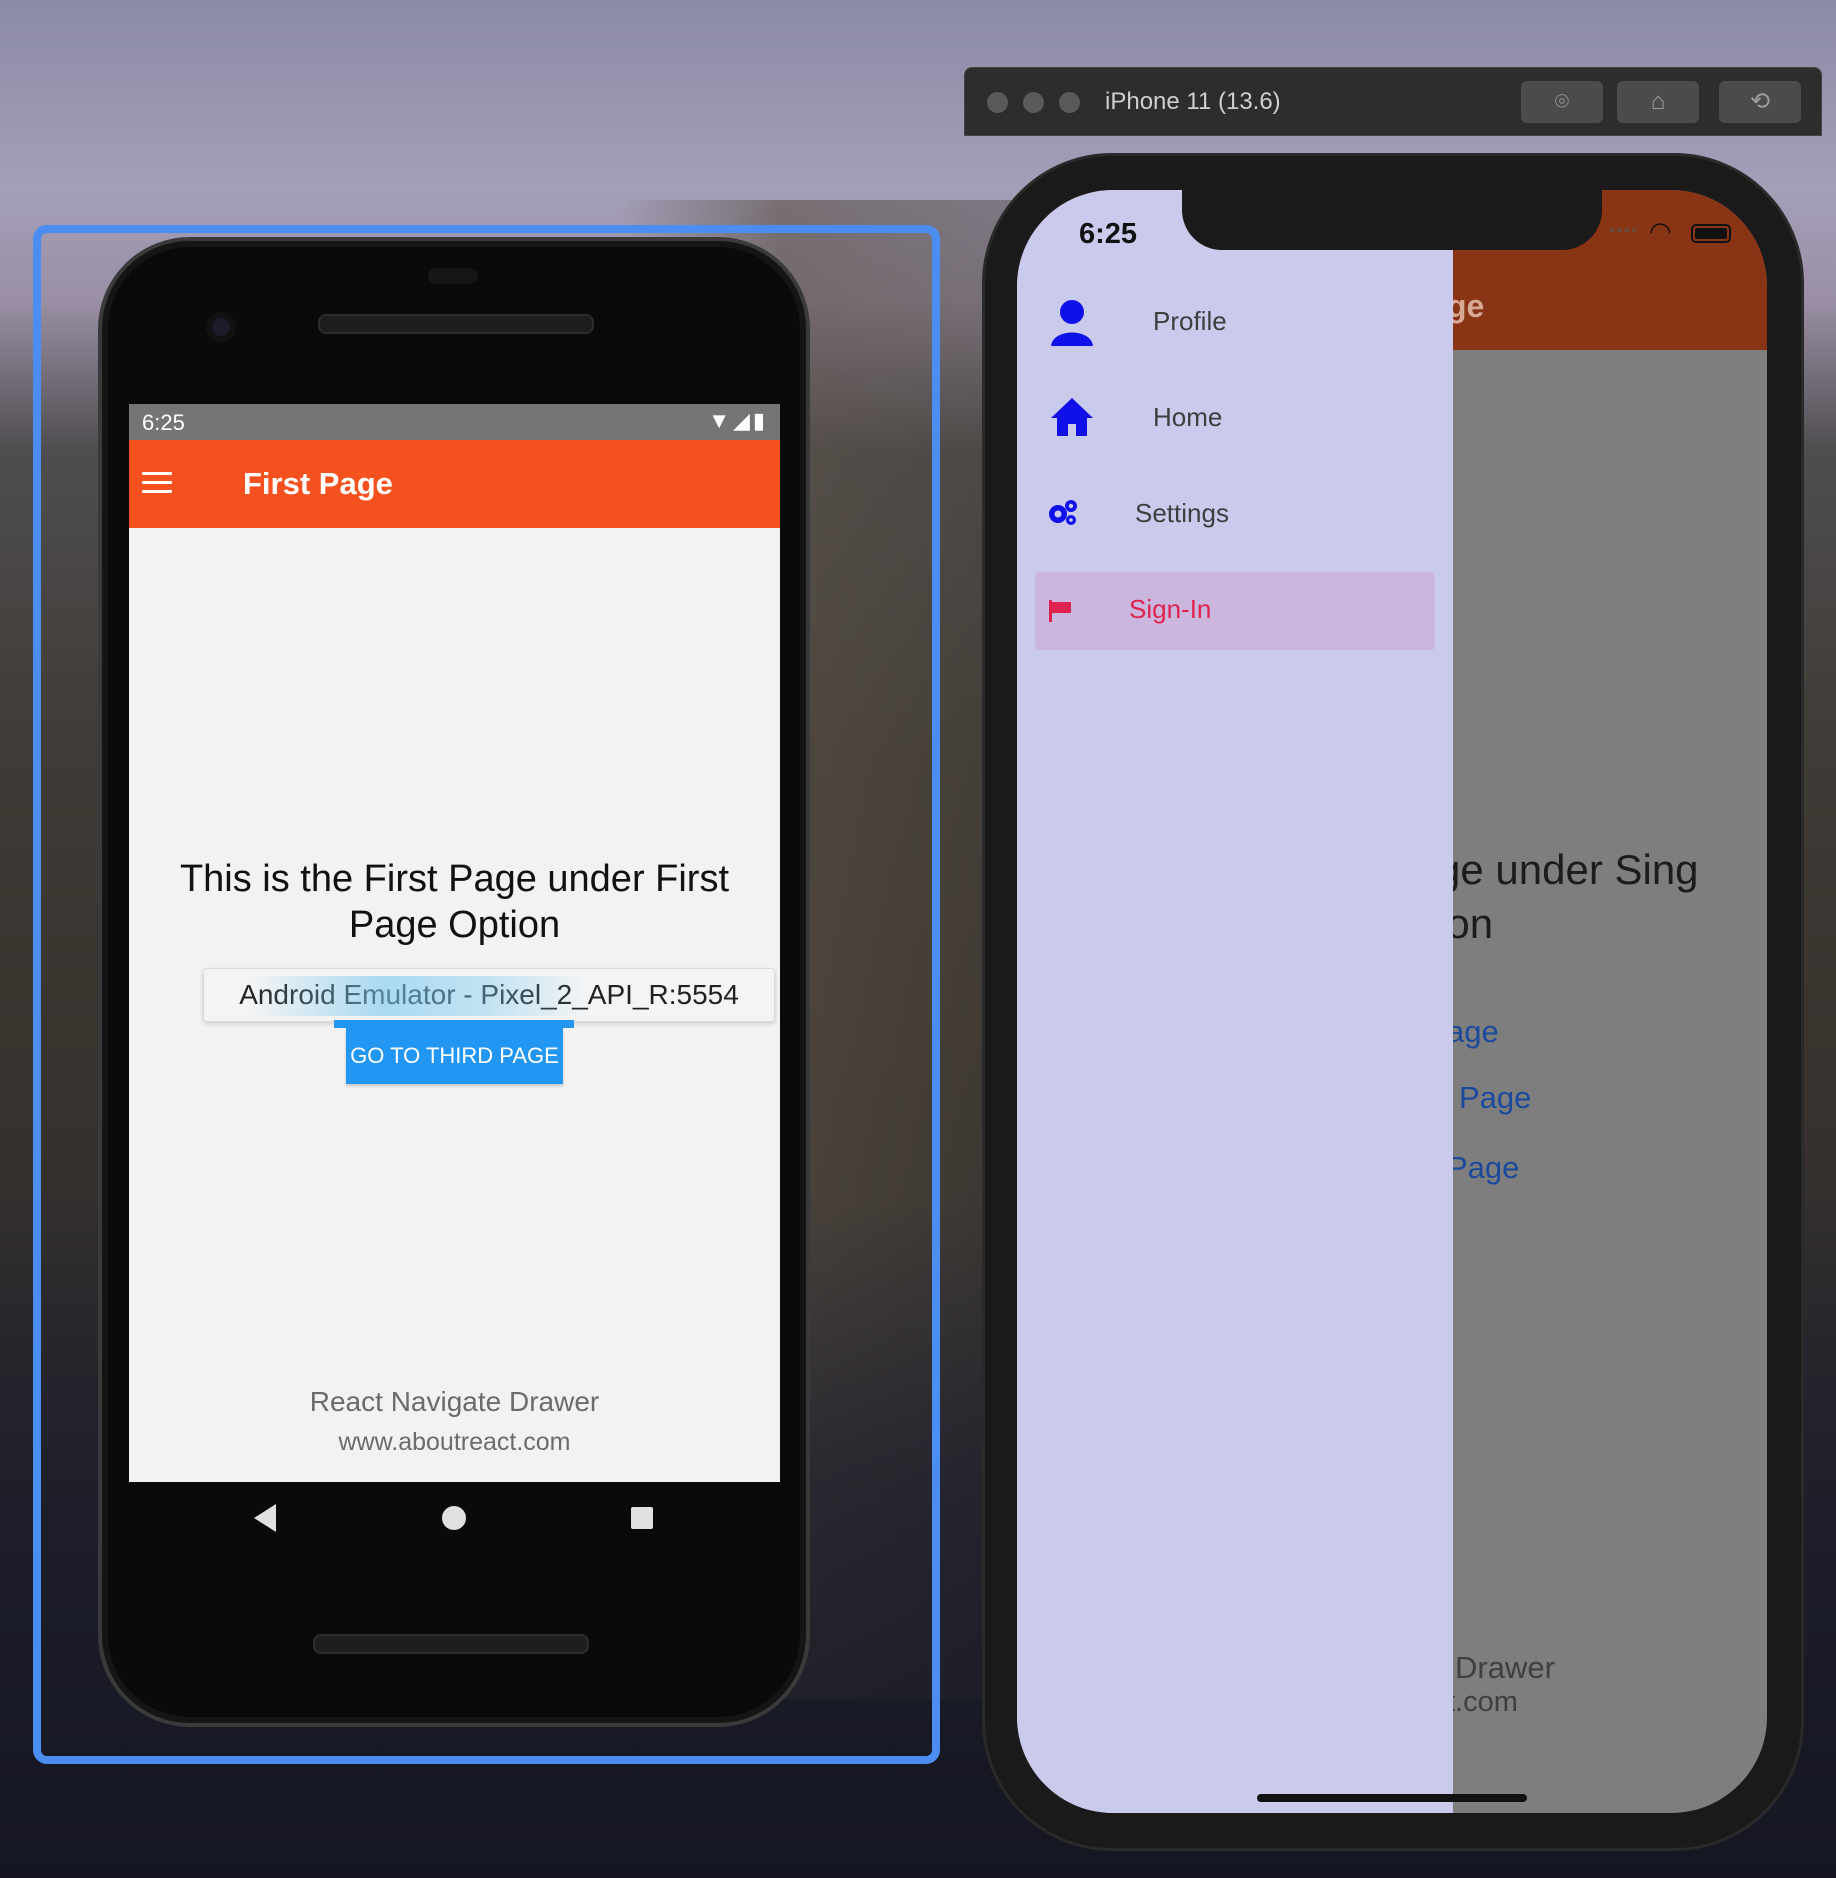 This screenshot has width=1836, height=1878. I want to click on android-nav-bar, so click(454, 1522).